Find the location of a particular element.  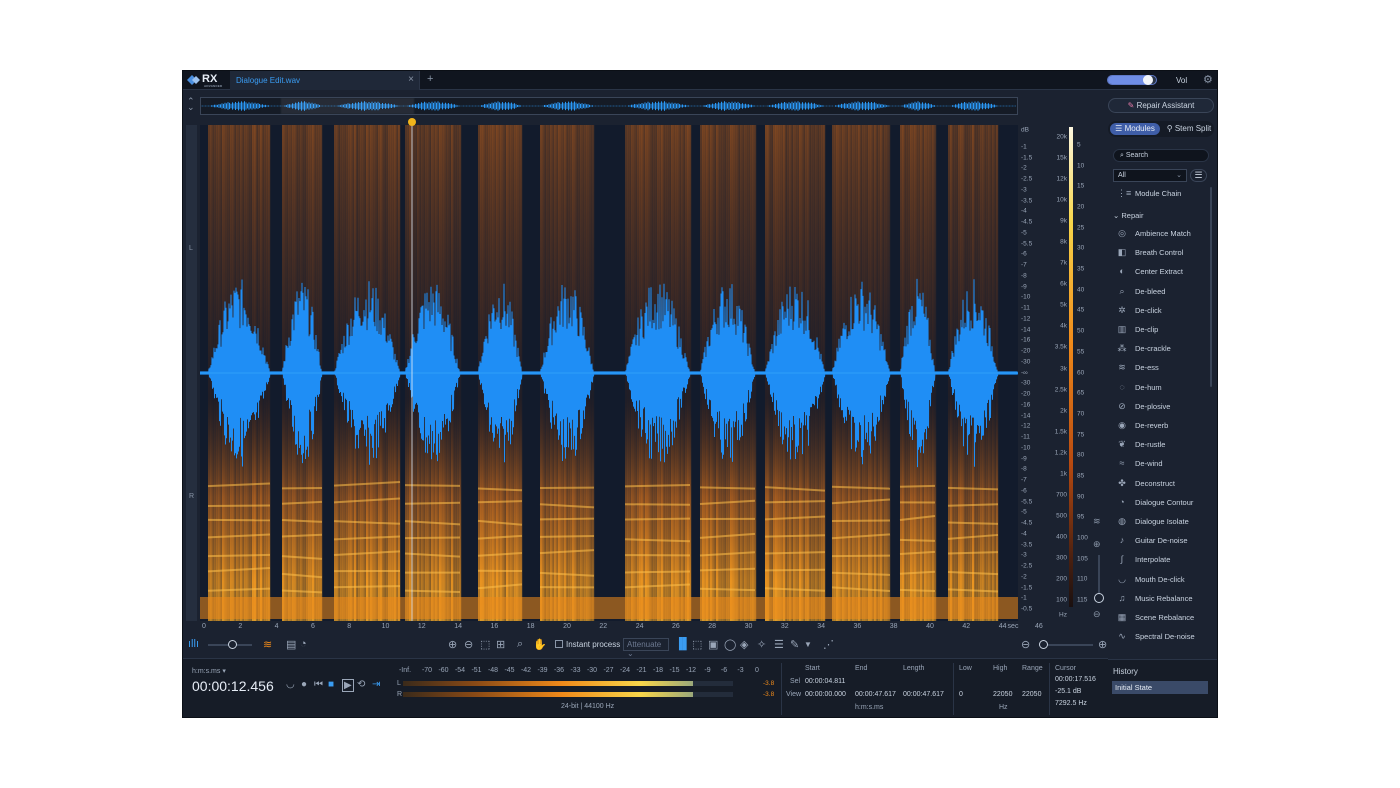

module-filter-select: All ⌄ is located at coordinates (1150, 175).